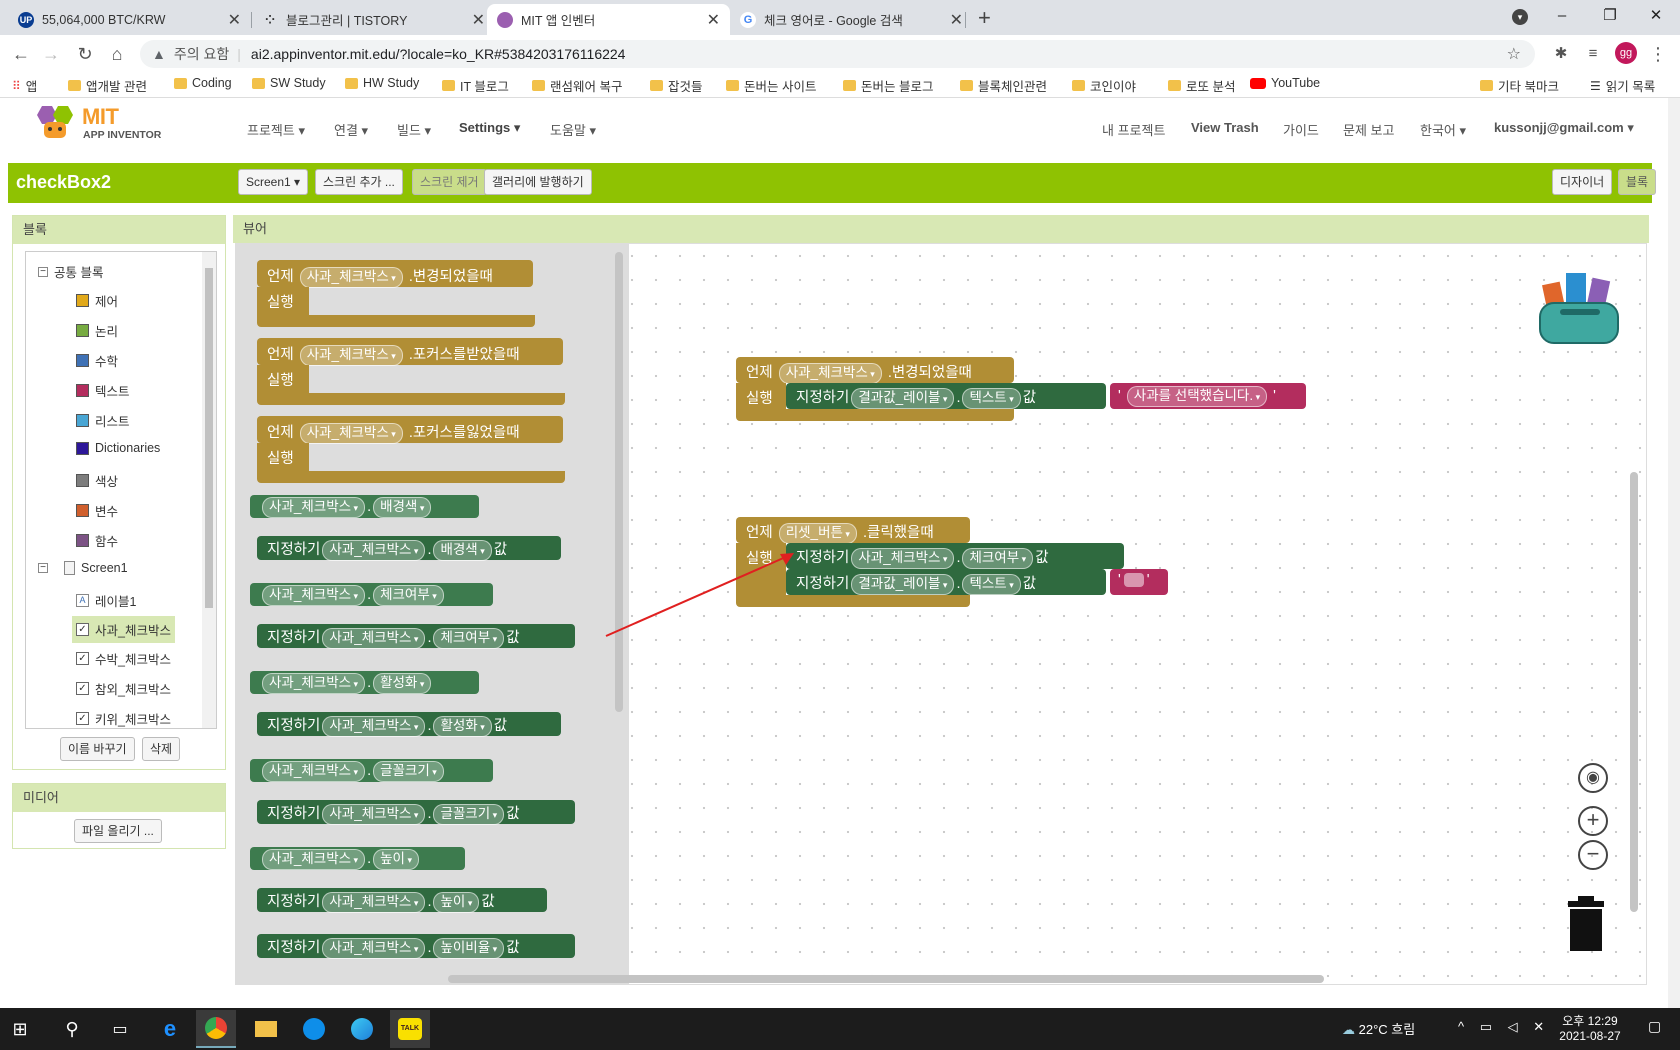  Describe the element at coordinates (1301, 129) in the screenshot. I see `guide-link: 가이드` at that location.